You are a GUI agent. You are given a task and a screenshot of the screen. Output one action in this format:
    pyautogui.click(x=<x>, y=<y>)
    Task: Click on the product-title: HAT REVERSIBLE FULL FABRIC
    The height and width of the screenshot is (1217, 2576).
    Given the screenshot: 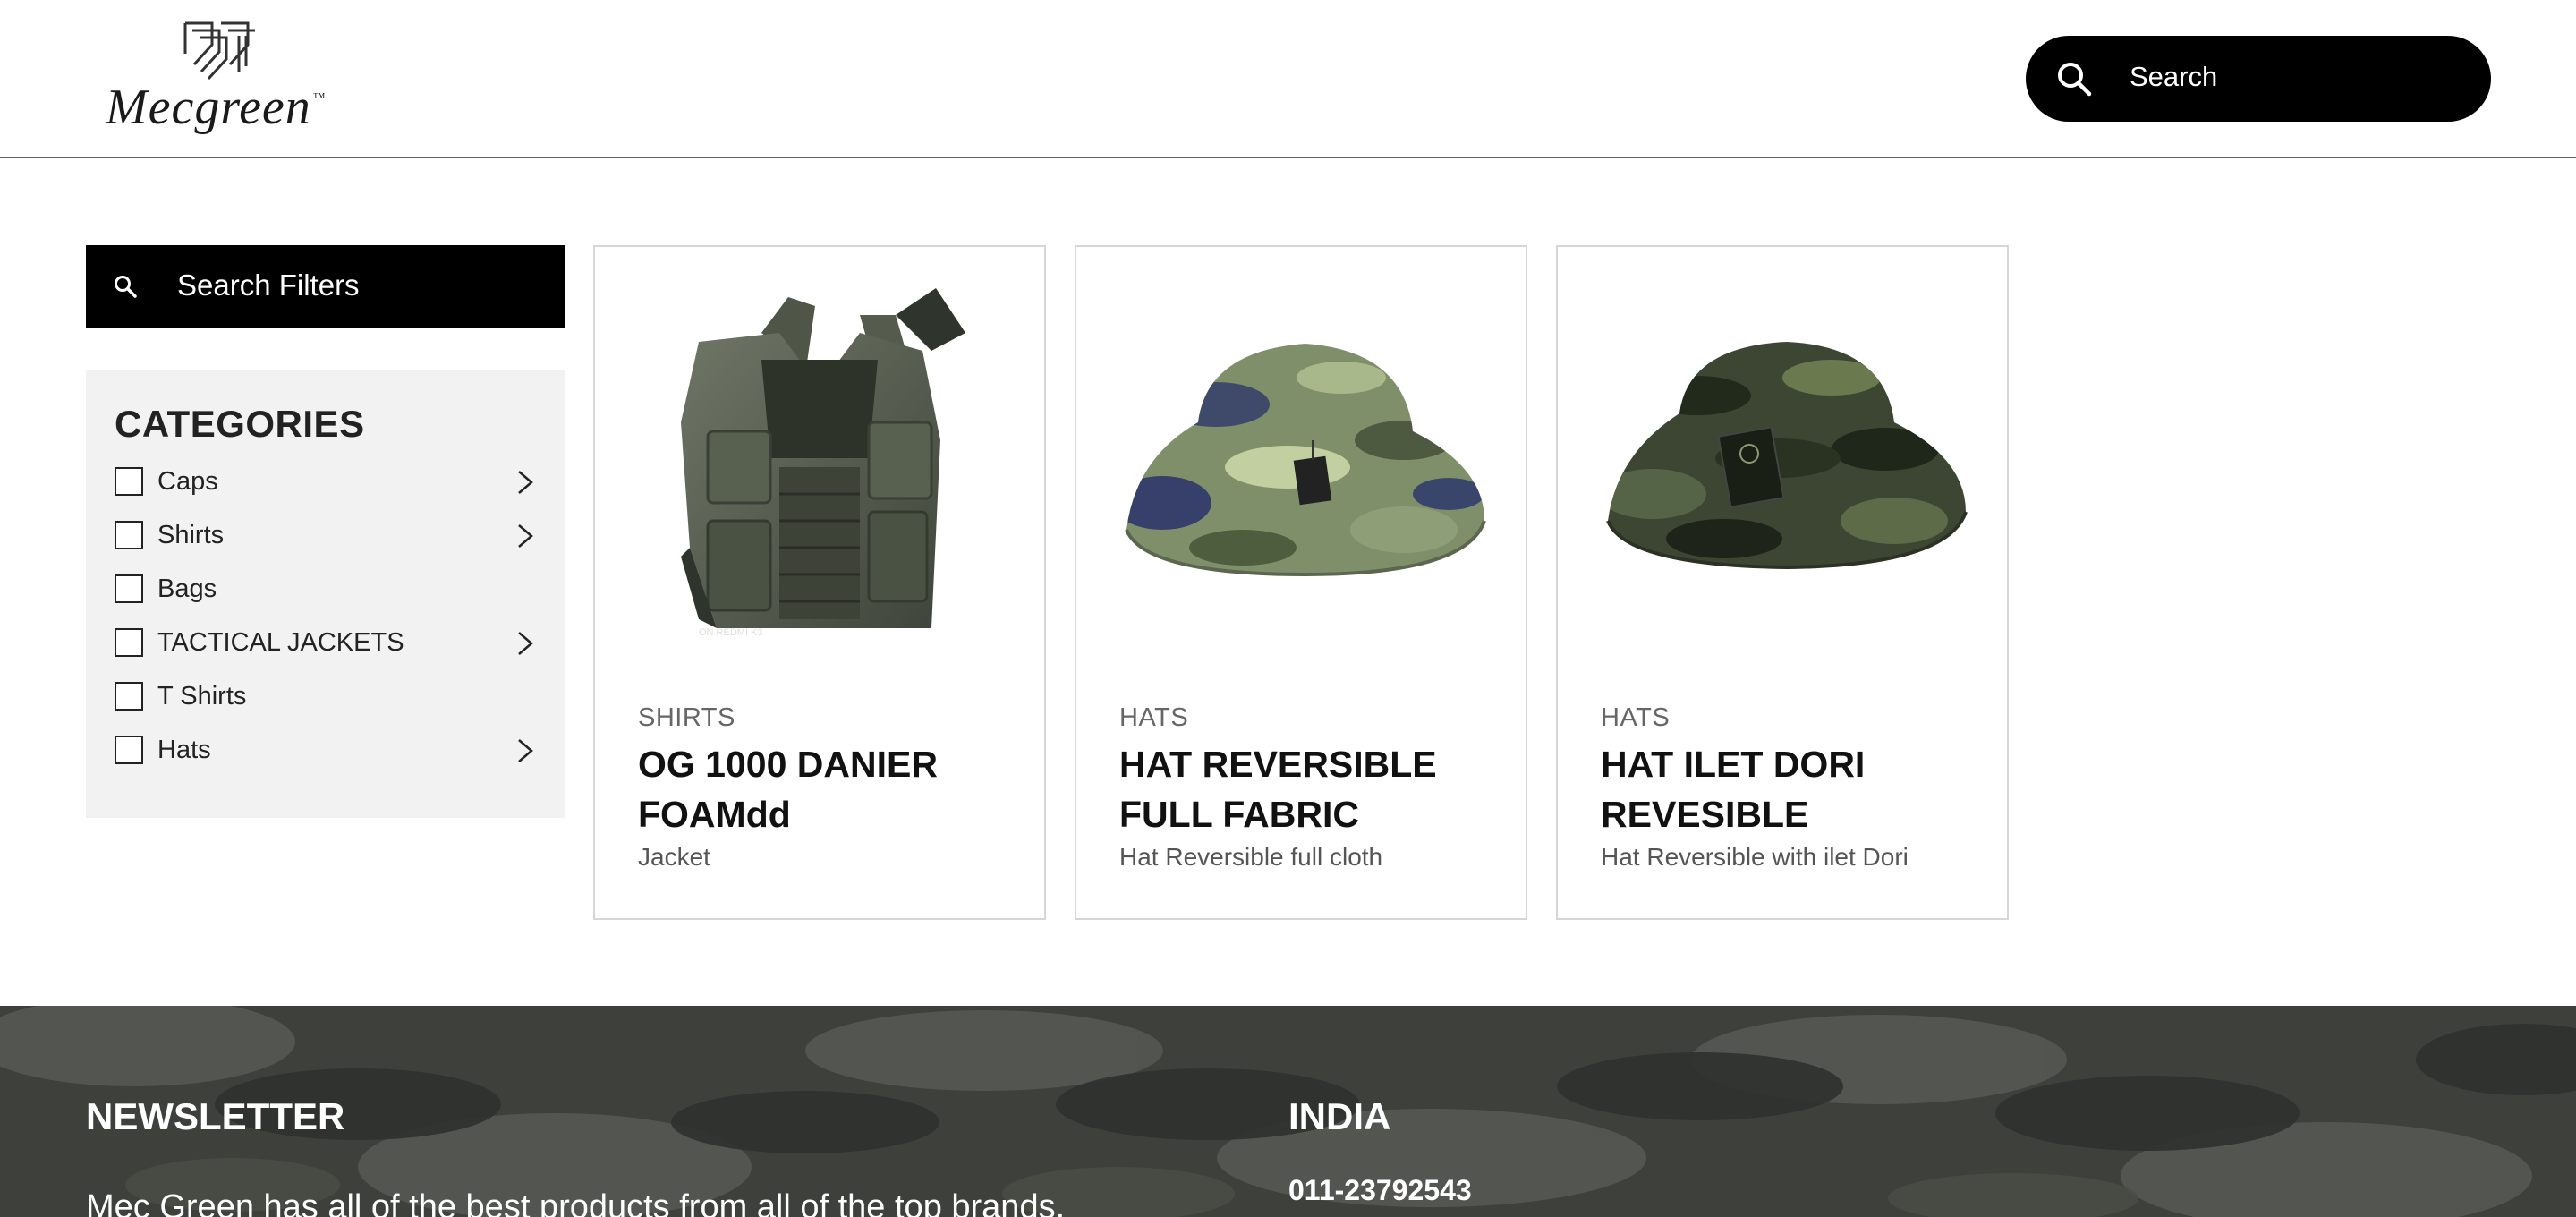 What is the action you would take?
    pyautogui.click(x=1307, y=789)
    